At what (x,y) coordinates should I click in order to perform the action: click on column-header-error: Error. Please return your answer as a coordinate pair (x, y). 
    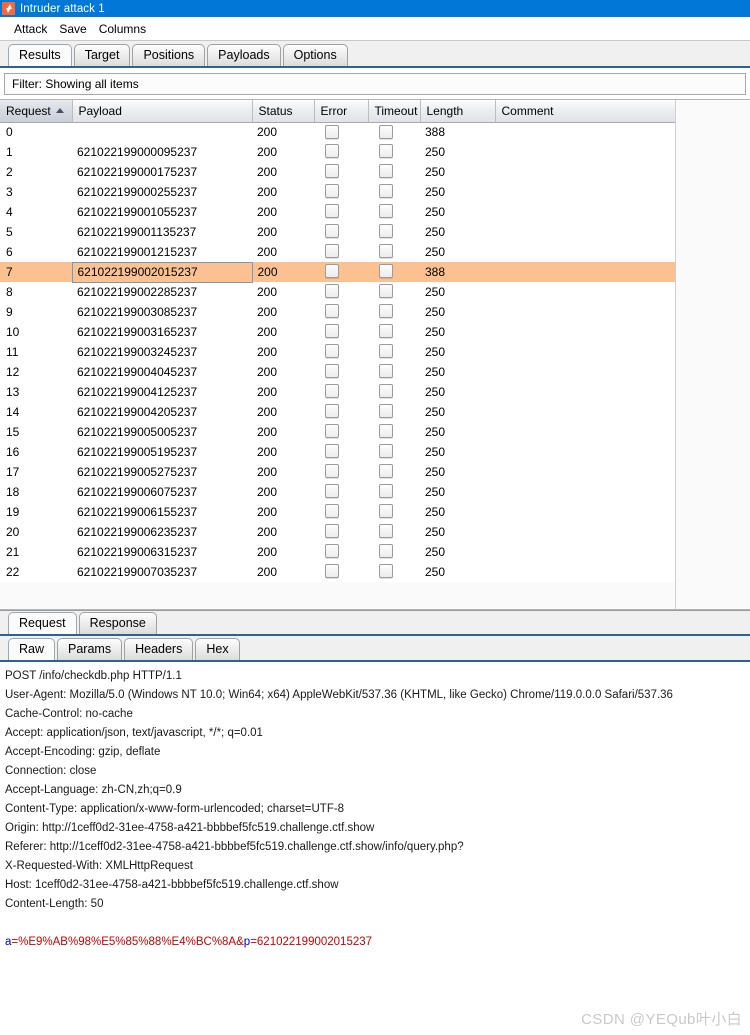
    Looking at the image, I should click on (341, 111).